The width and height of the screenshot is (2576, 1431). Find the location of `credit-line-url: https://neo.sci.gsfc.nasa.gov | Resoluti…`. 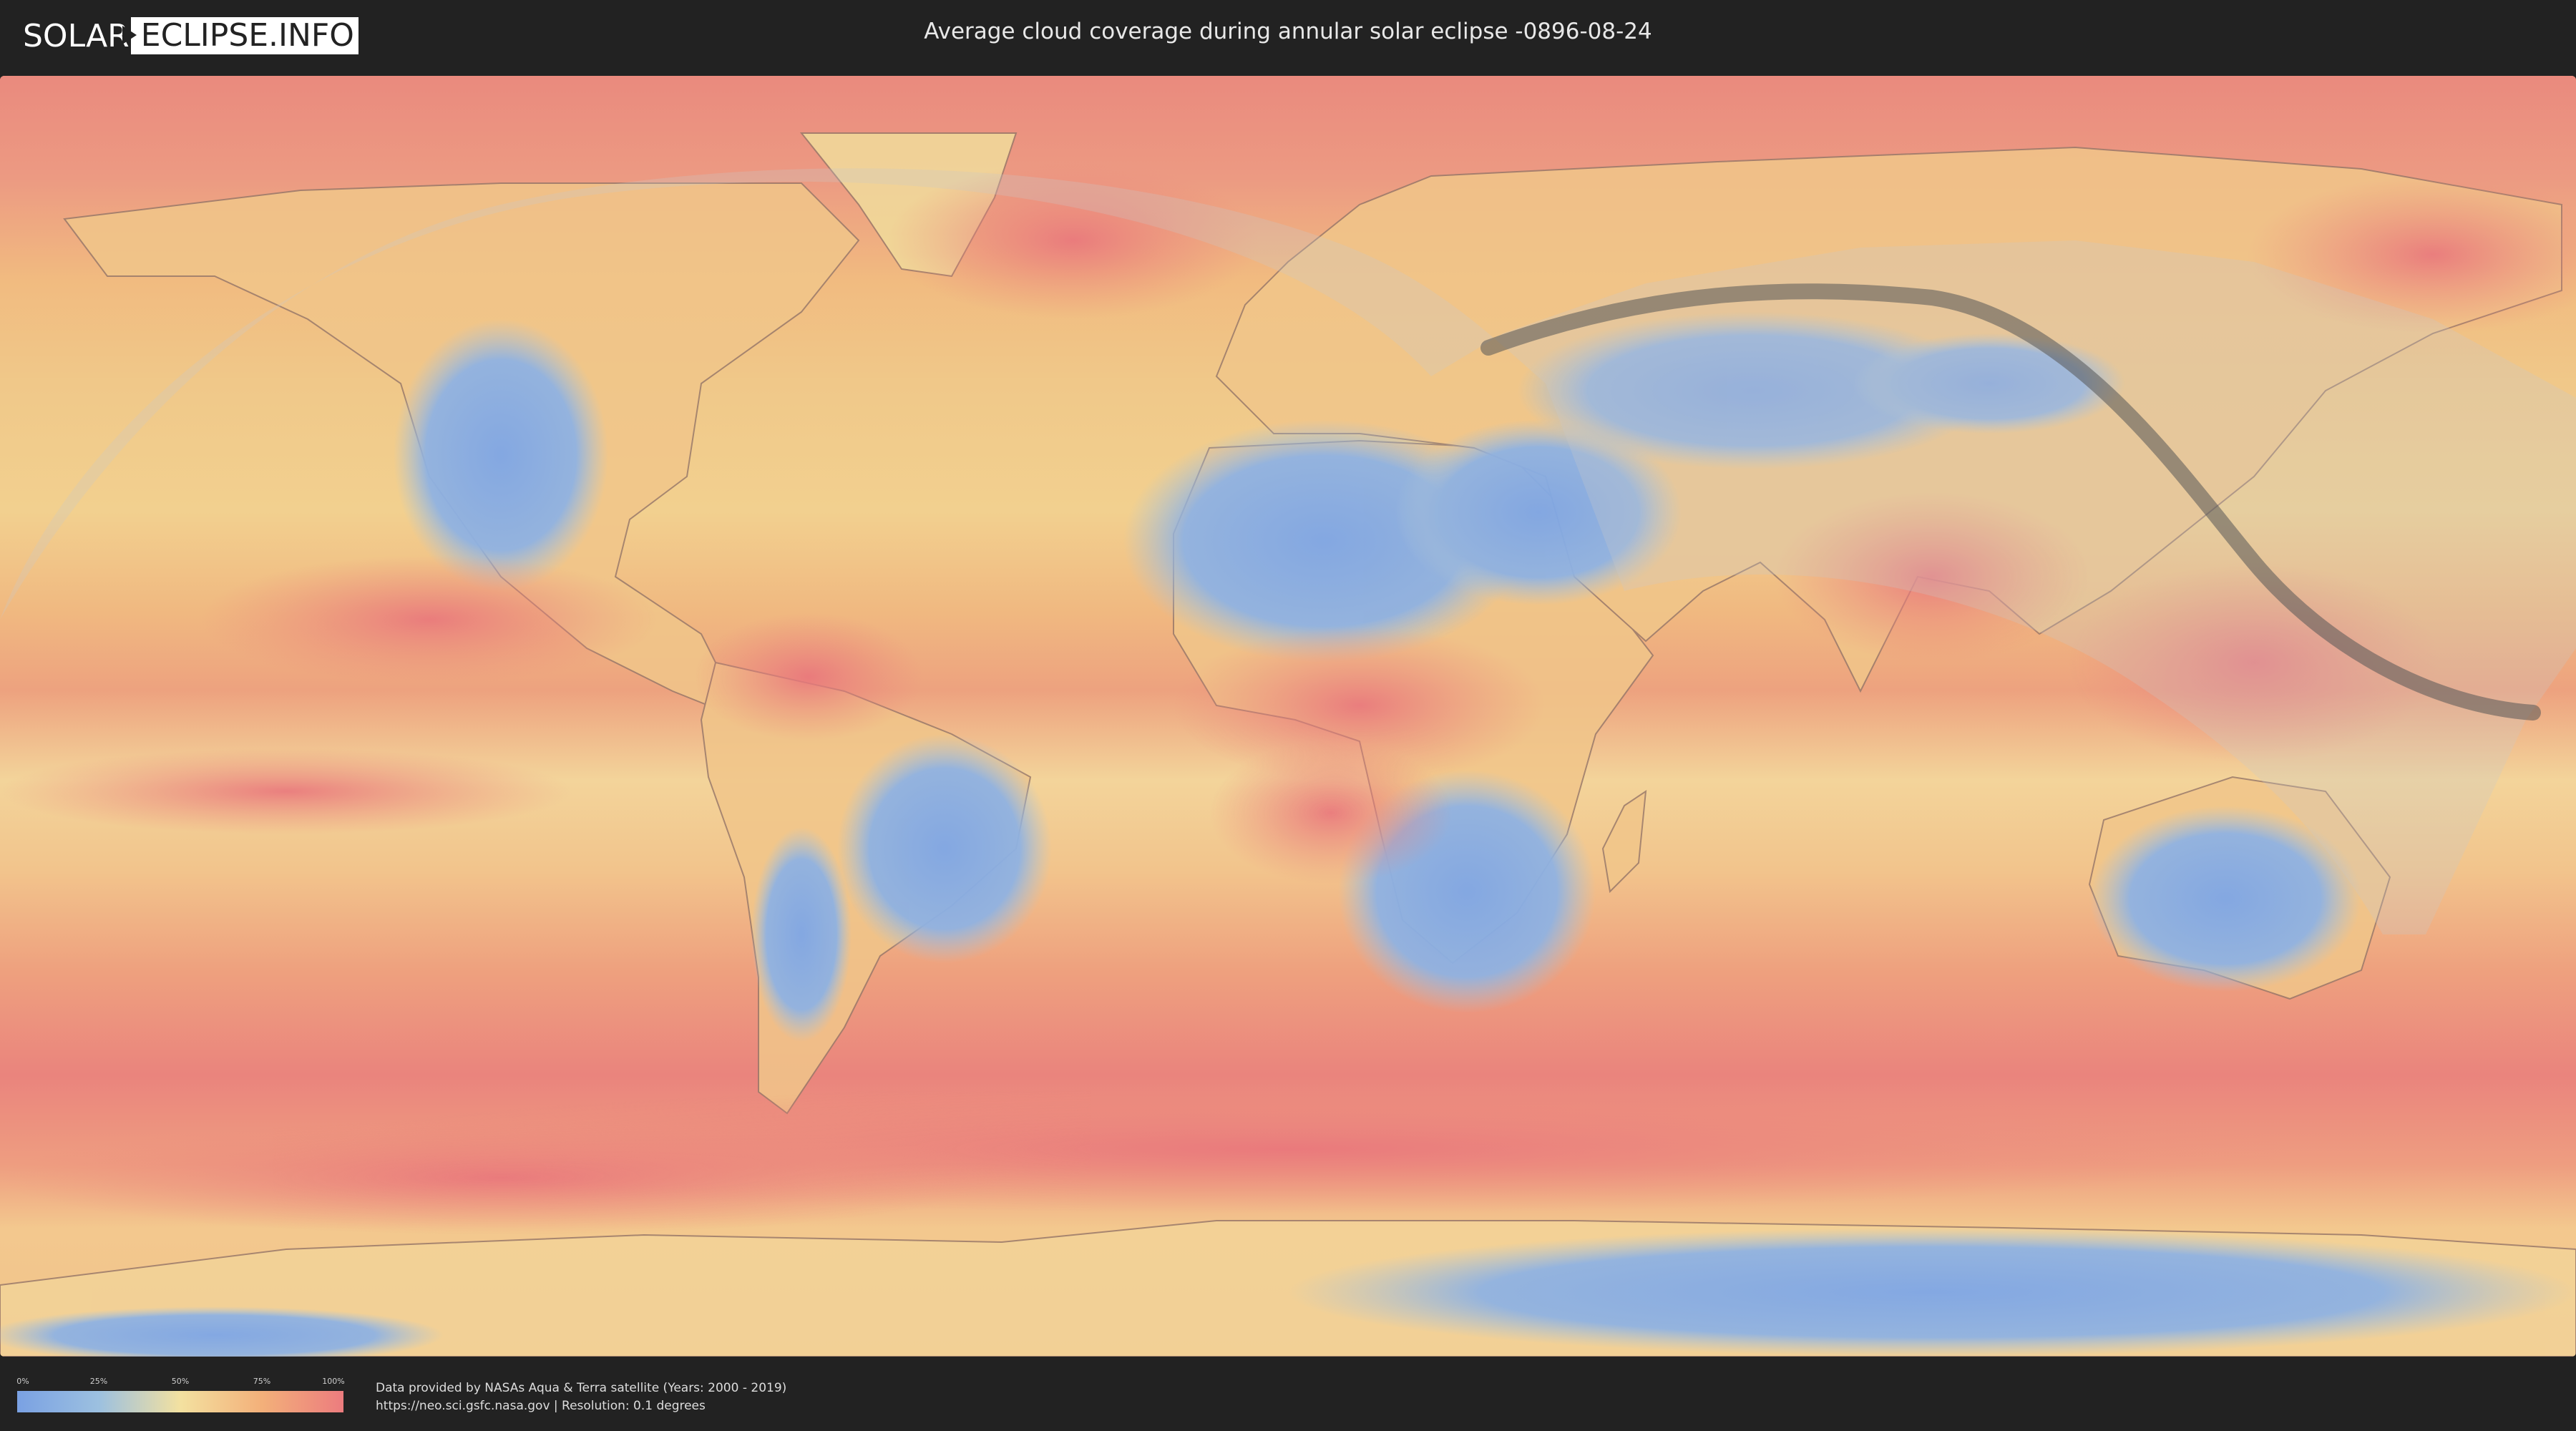

credit-line-url: https://neo.sci.gsfc.nasa.gov | Resoluti… is located at coordinates (581, 1406).